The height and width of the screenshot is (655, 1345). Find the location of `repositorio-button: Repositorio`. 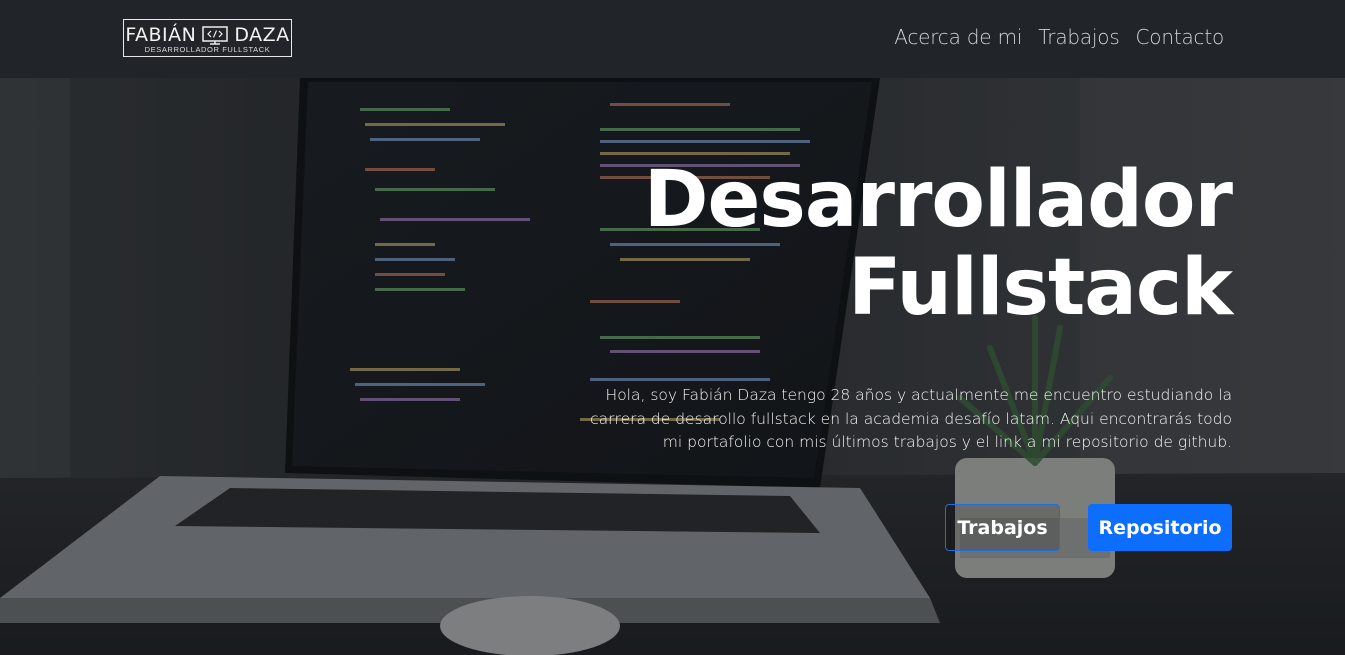

repositorio-button: Repositorio is located at coordinates (1160, 527).